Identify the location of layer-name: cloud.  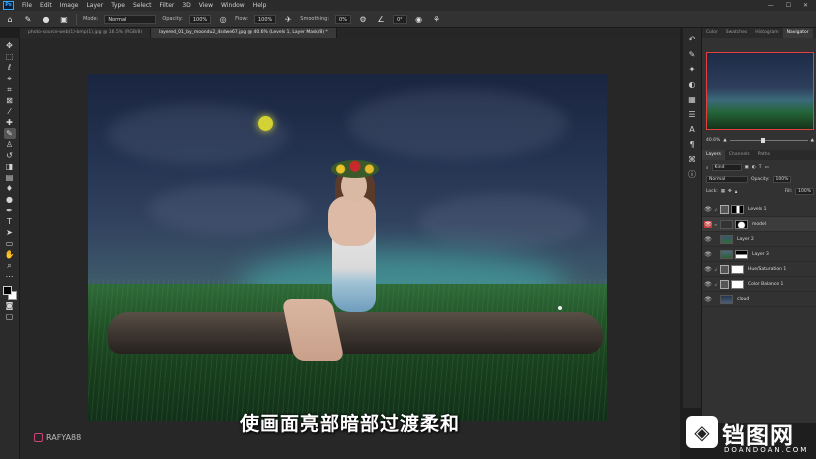
(743, 299).